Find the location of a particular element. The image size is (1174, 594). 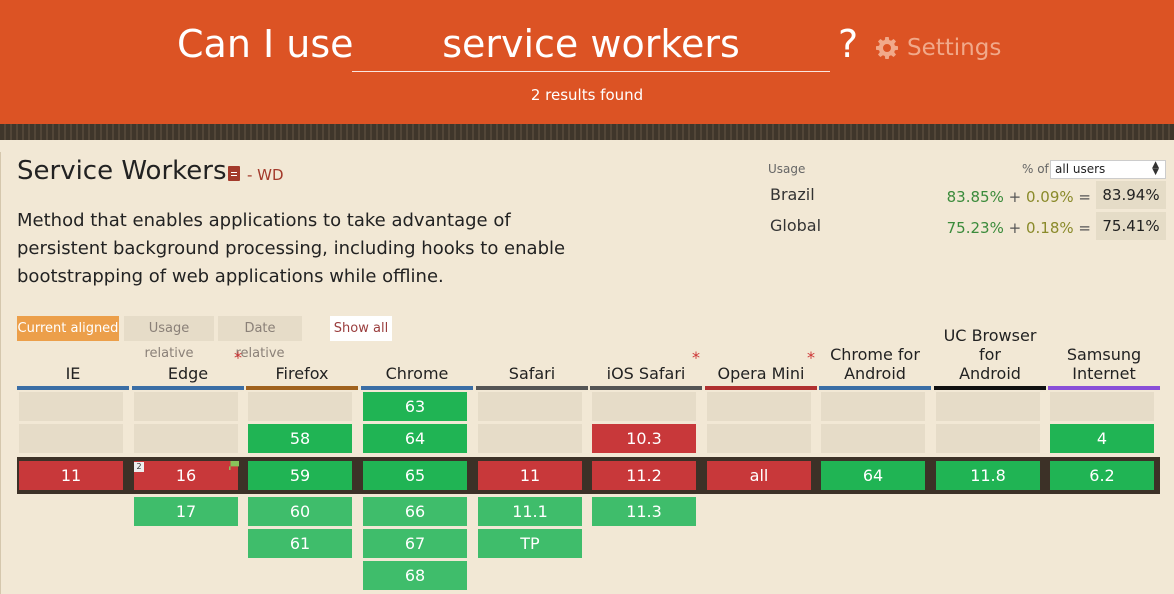

browser-name: Edge is located at coordinates (188, 365).